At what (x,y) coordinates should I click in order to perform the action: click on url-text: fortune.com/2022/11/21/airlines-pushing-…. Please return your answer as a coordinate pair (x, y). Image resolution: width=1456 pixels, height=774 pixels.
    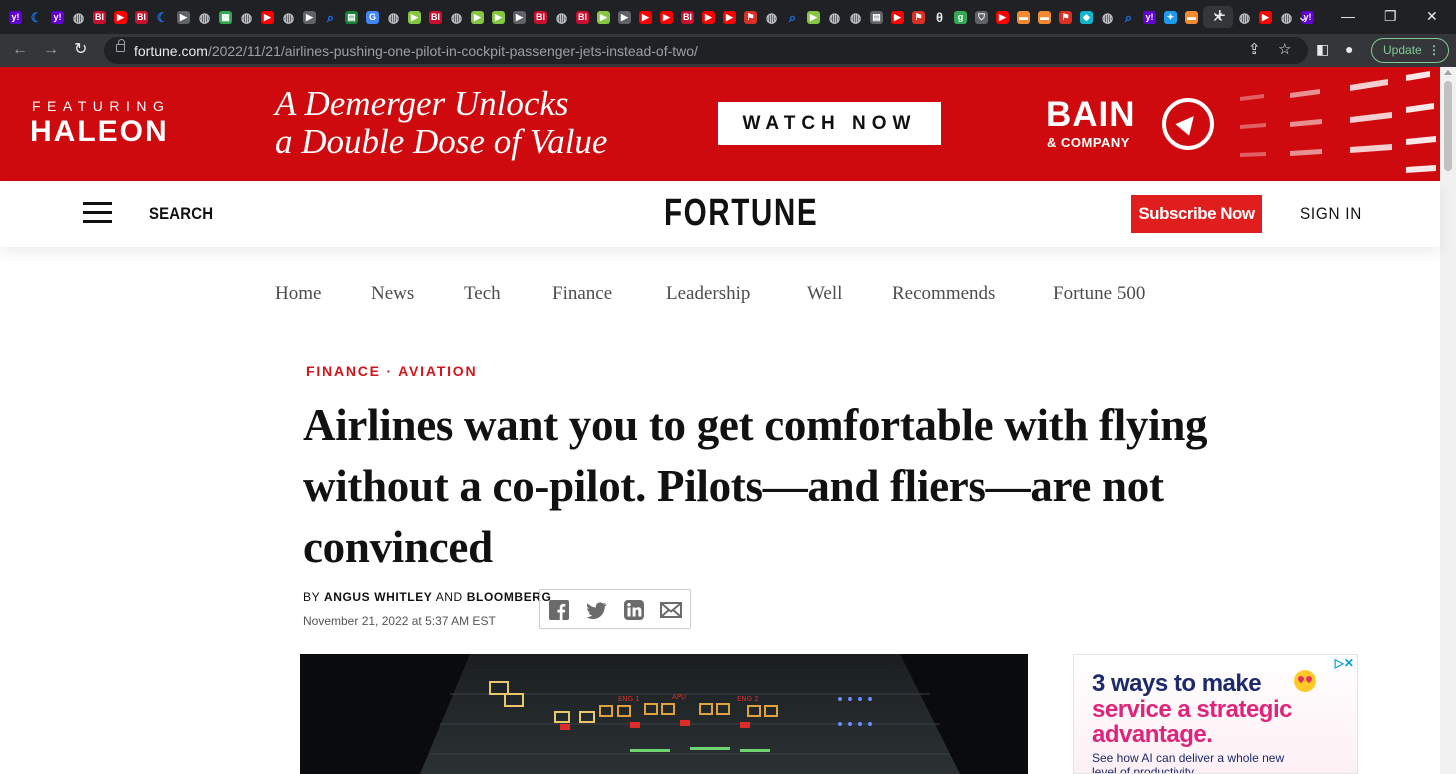
    Looking at the image, I should click on (416, 51).